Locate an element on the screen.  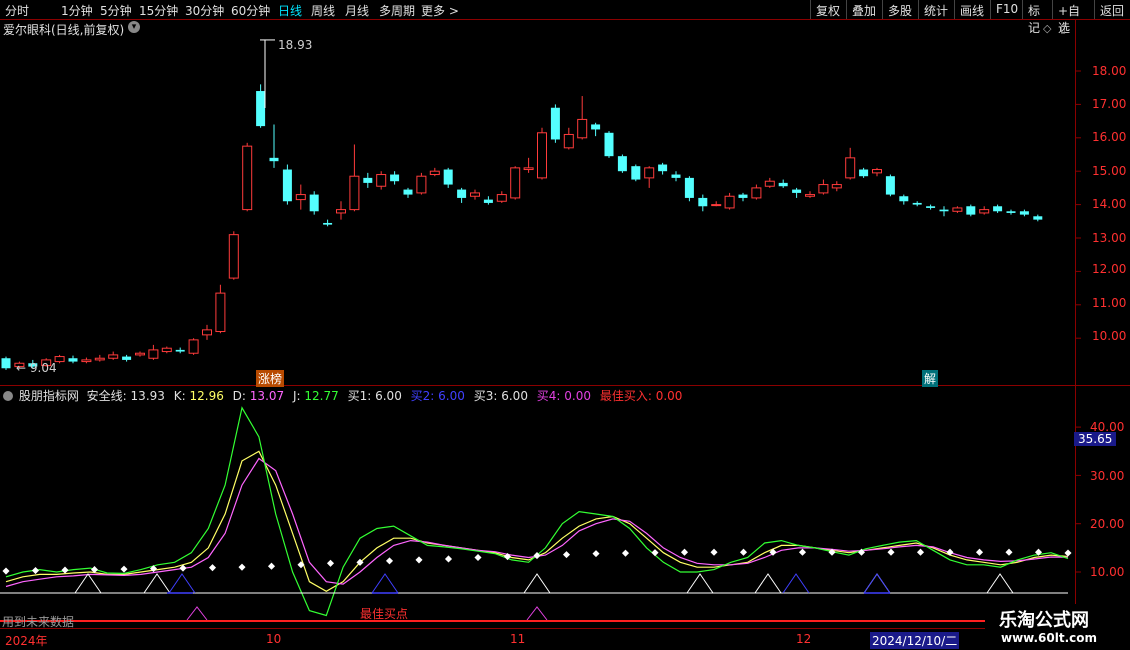
k-value: 12.96 is located at coordinates (206, 396).